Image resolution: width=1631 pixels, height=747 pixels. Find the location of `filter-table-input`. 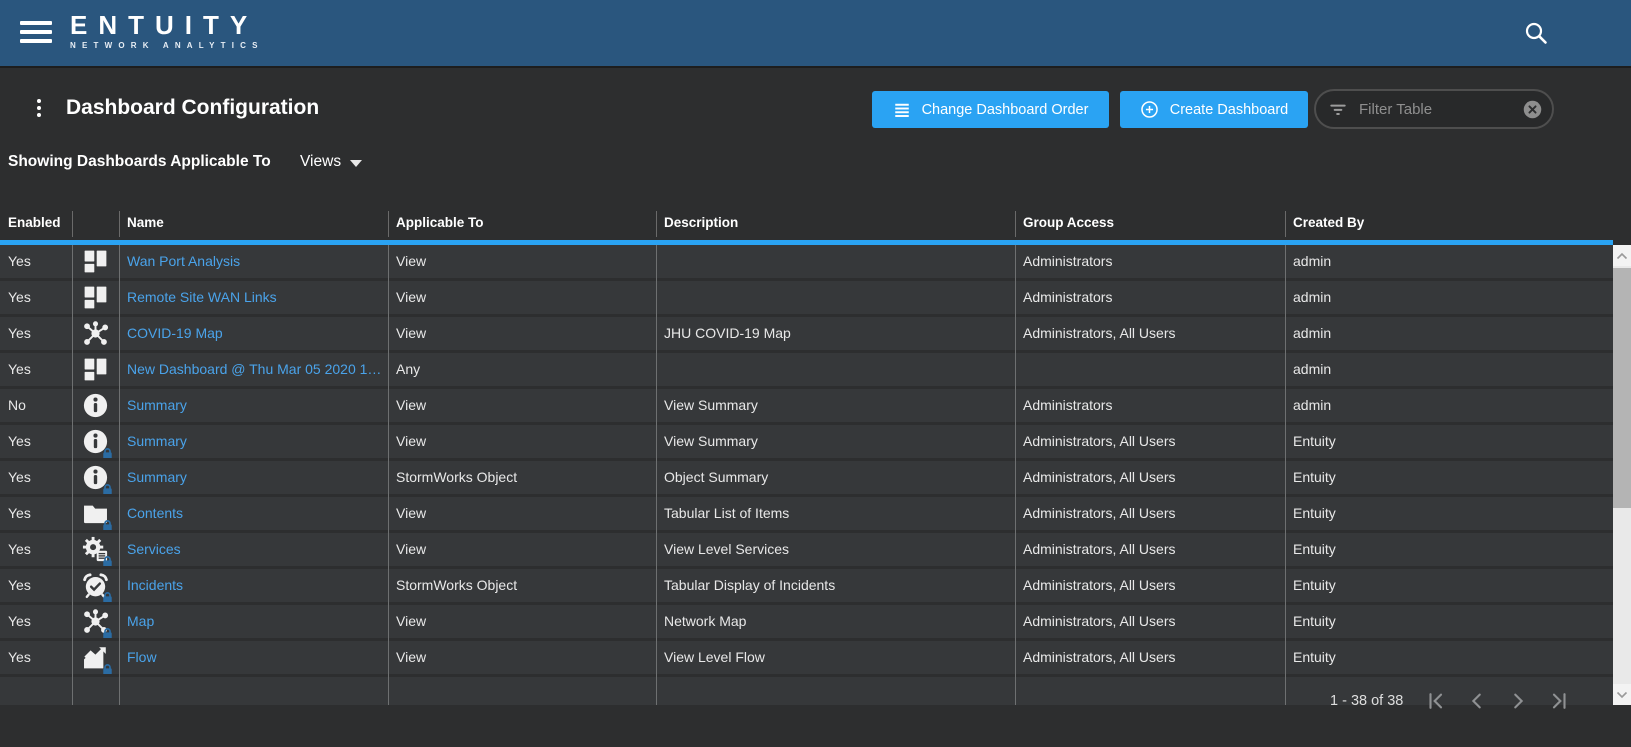

filter-table-input is located at coordinates (1439, 109).